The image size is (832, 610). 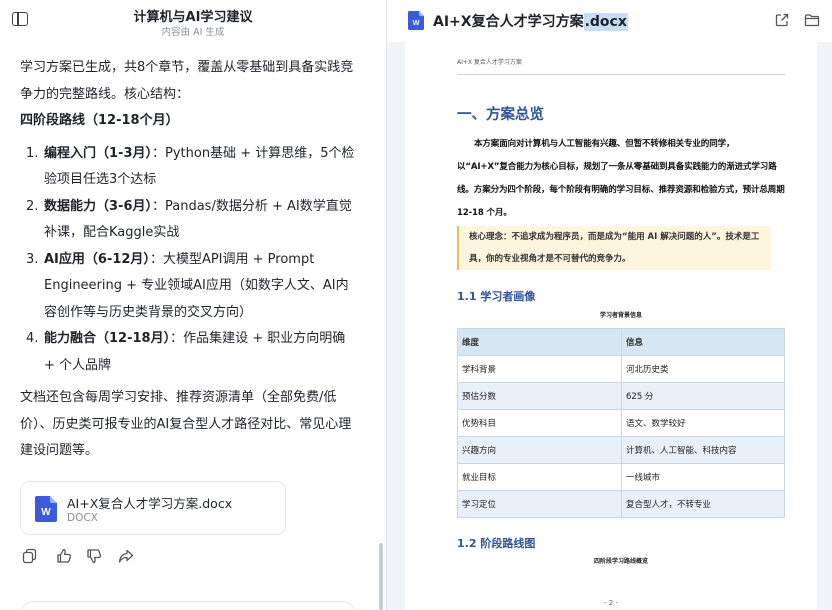 I want to click on chat-title: 计算机与AI学习建议, so click(x=193, y=17).